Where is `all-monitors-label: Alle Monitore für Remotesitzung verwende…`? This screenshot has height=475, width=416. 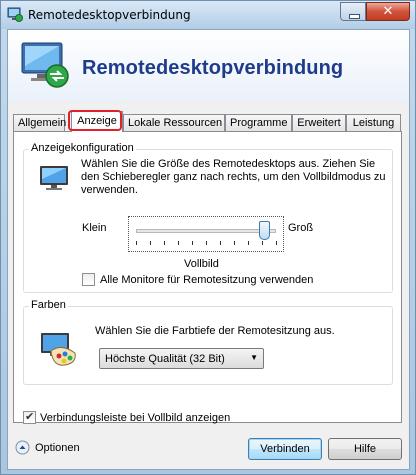
all-monitors-label: Alle Monitore für Remotesitzung verwende… is located at coordinates (206, 280).